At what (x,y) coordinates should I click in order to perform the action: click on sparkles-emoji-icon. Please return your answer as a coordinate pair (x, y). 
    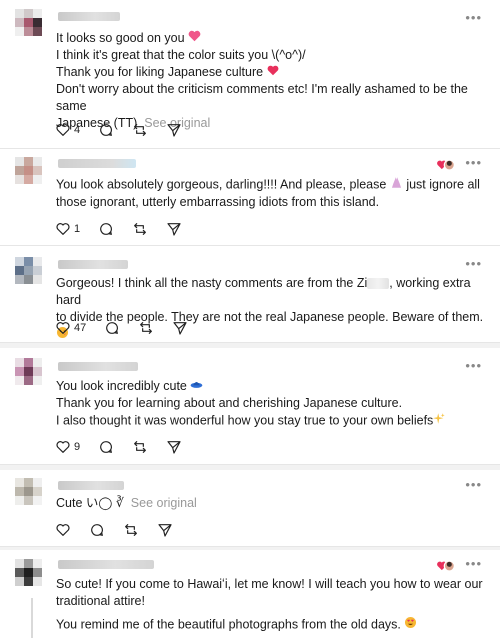
    Looking at the image, I should click on (439, 421).